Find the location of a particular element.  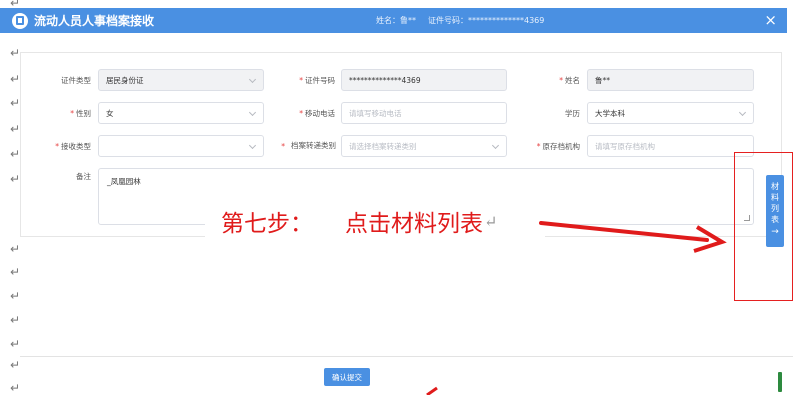

name-label: 姓名： is located at coordinates (388, 20).